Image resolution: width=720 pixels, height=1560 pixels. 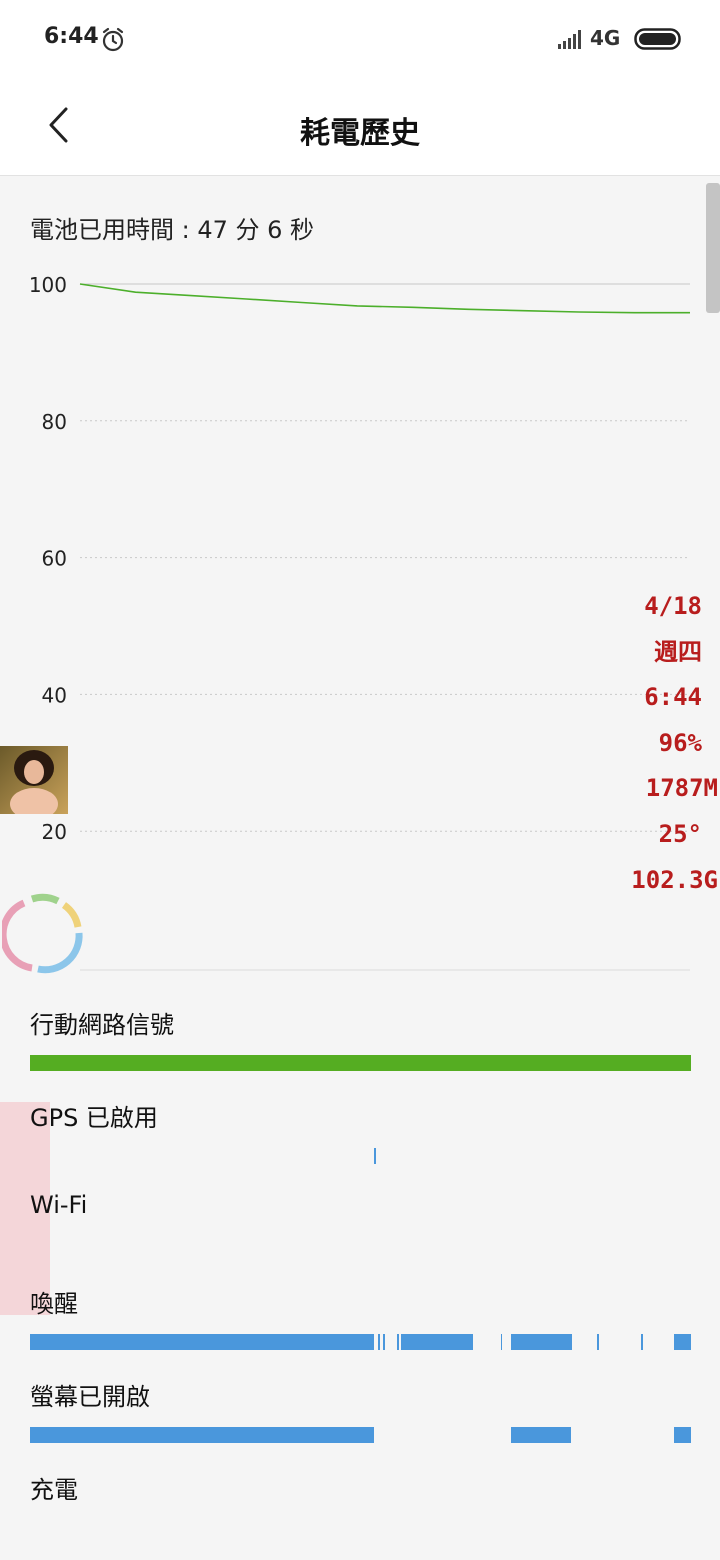 I want to click on overlay-temperature: 25°, so click(x=680, y=833).